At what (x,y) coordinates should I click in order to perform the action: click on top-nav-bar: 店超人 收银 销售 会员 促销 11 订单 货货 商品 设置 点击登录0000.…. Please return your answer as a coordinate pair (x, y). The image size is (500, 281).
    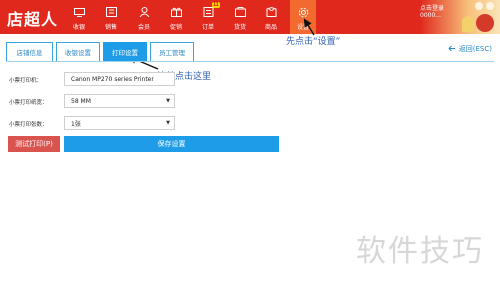
    Looking at the image, I should click on (250, 17).